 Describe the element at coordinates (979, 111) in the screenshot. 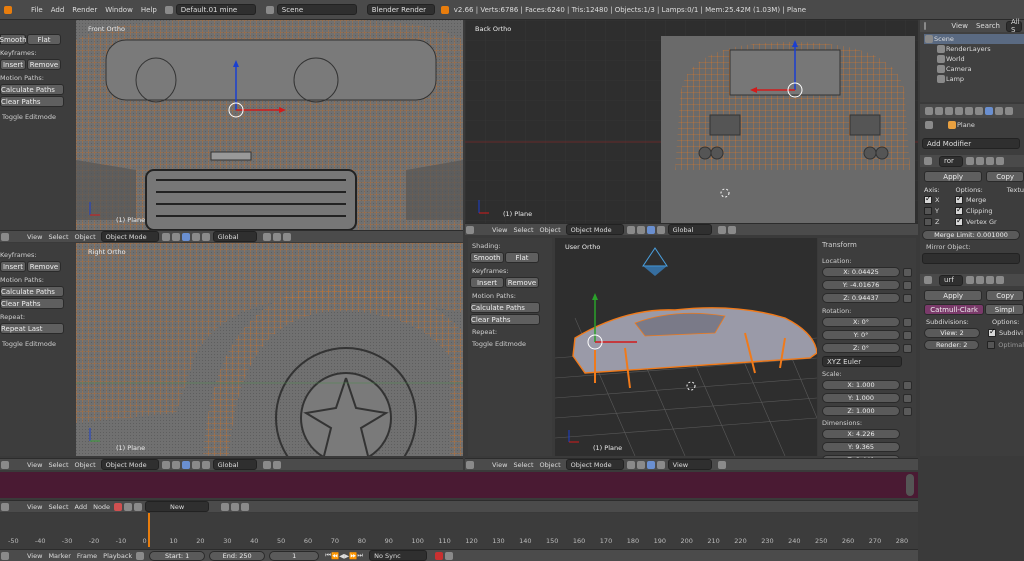

I see `constraints-tab-icon` at that location.